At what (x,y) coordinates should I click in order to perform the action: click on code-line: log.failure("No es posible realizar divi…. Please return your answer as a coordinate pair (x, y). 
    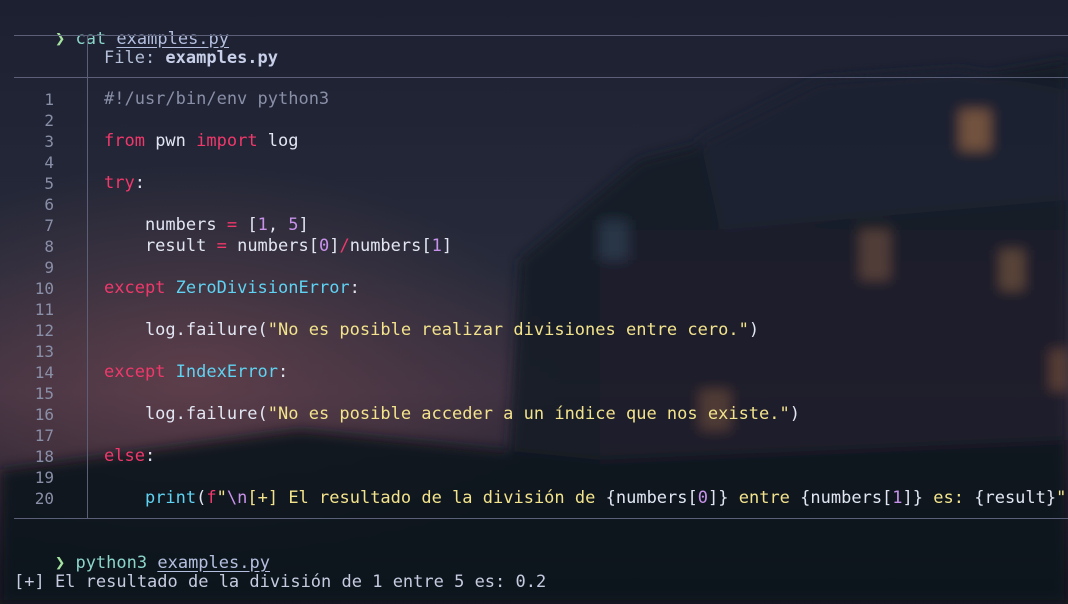
    Looking at the image, I should click on (431, 330).